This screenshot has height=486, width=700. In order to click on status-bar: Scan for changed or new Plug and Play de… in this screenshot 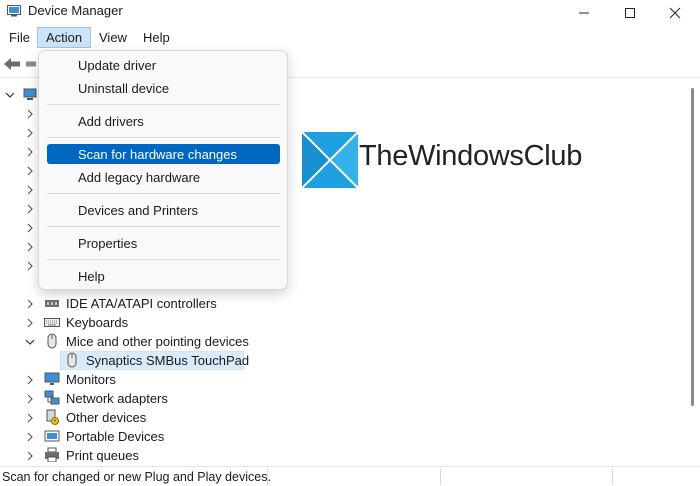, I will do `click(350, 476)`.